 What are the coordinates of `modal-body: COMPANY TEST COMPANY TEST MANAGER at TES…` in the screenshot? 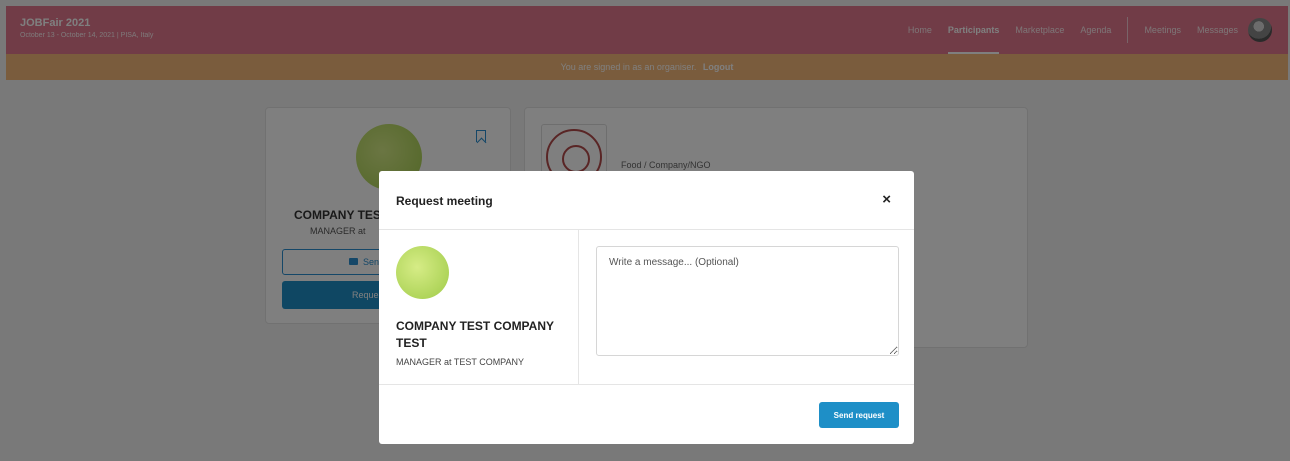 It's located at (646, 307).